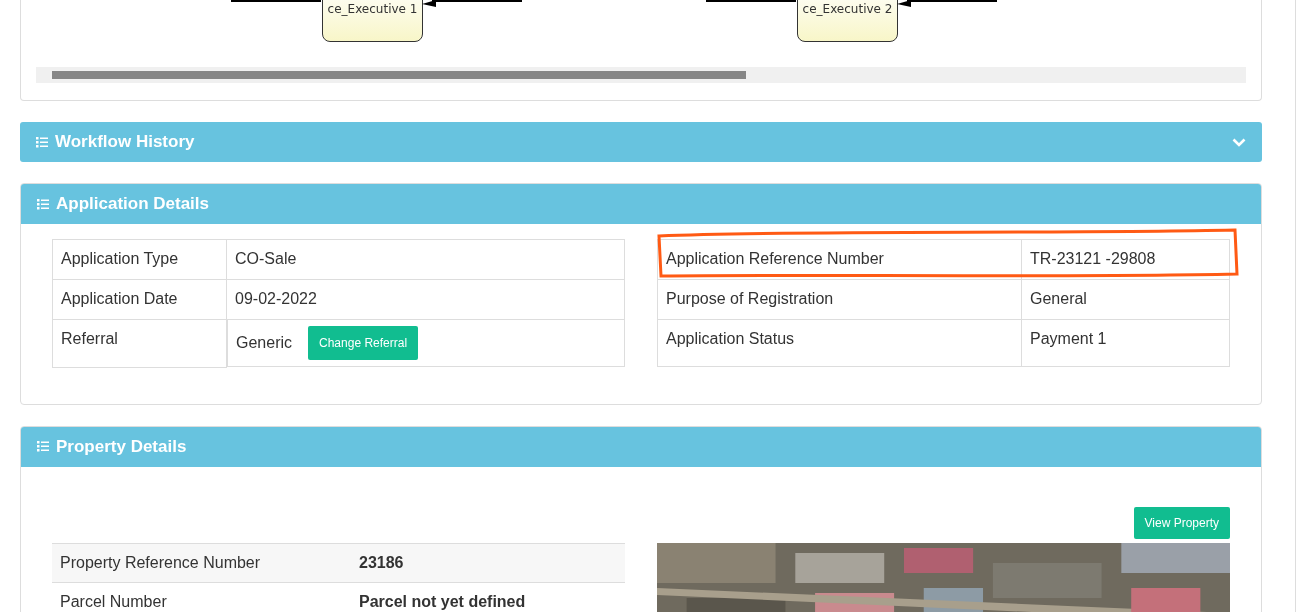 The height and width of the screenshot is (612, 1310). What do you see at coordinates (488, 562) in the screenshot?
I see `table-cell: 23186` at bounding box center [488, 562].